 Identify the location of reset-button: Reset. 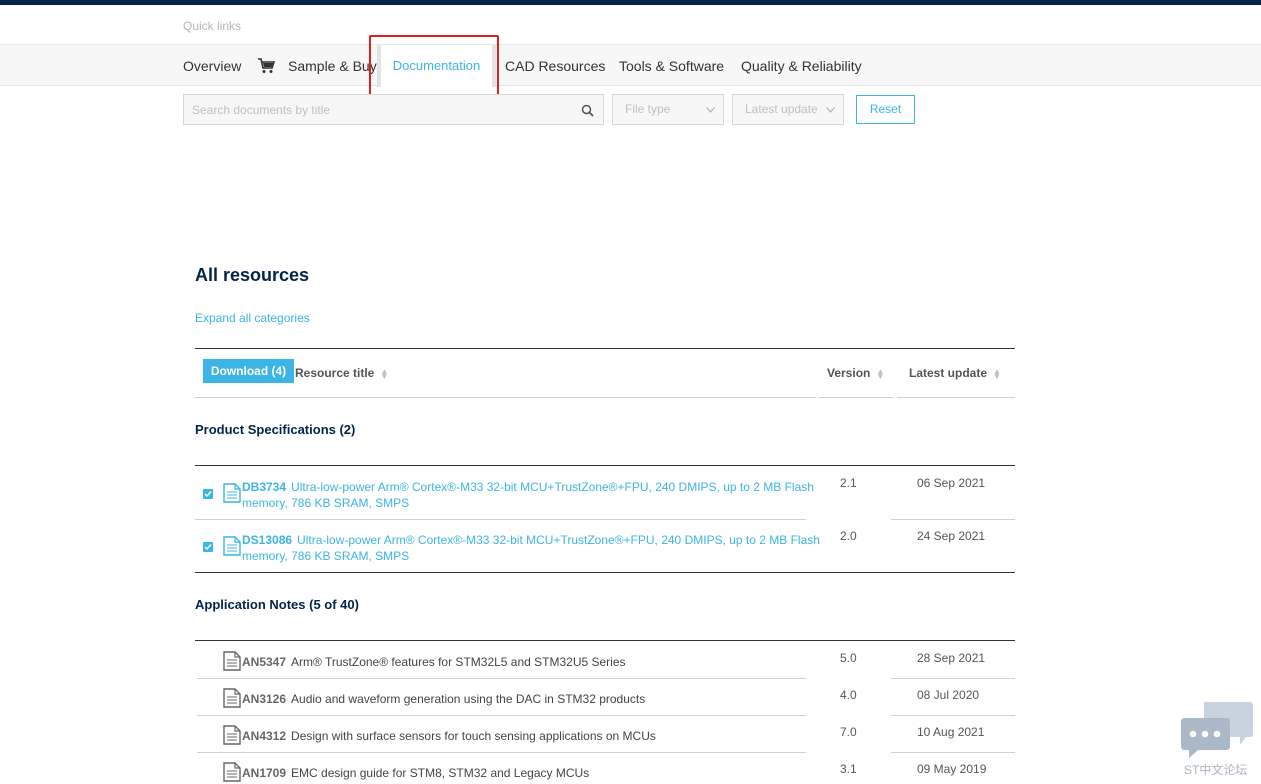
(885, 109).